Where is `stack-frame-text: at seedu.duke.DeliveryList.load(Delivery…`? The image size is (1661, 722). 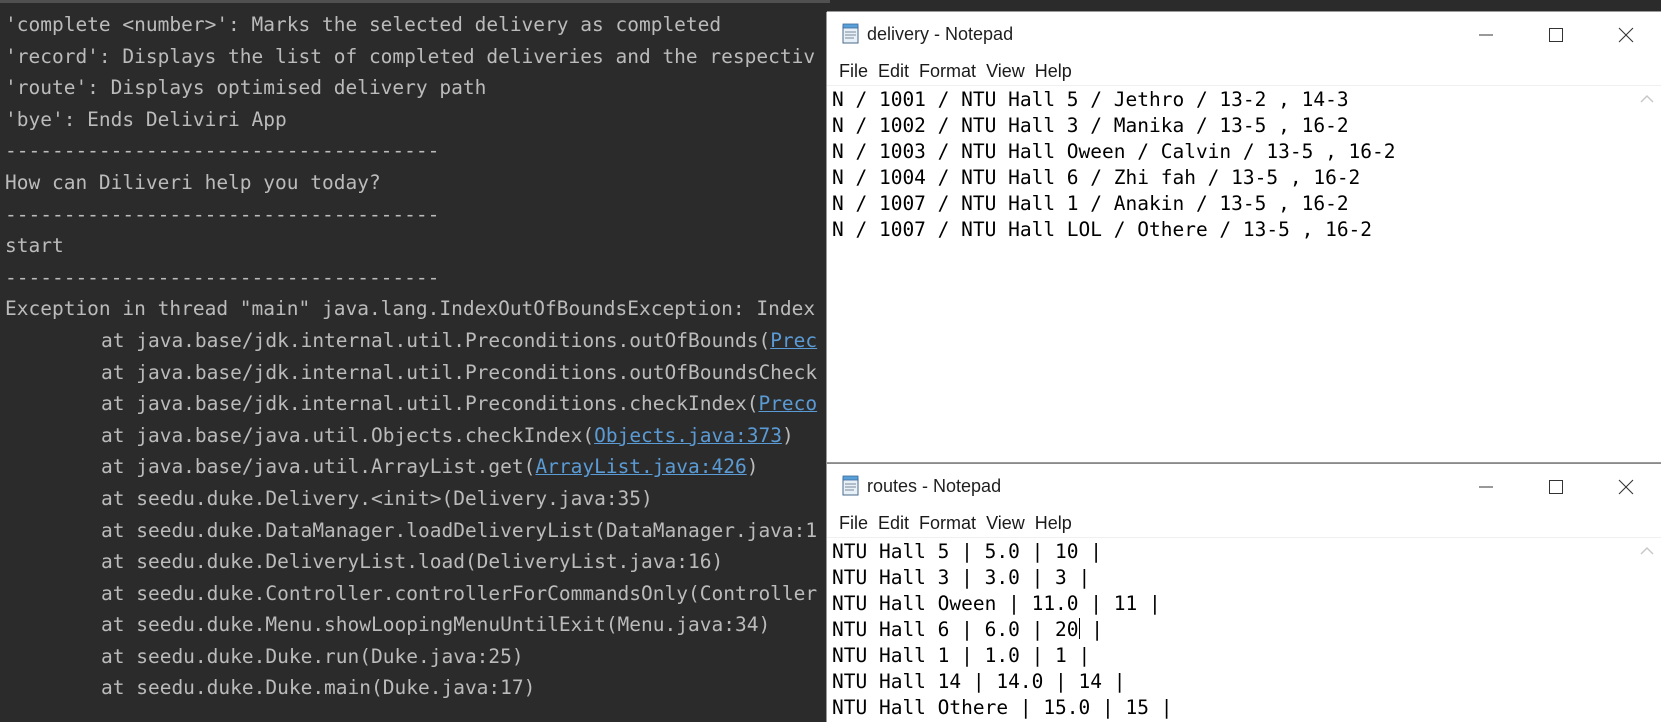
stack-frame-text: at seedu.duke.DeliveryList.load(Delivery… is located at coordinates (412, 562).